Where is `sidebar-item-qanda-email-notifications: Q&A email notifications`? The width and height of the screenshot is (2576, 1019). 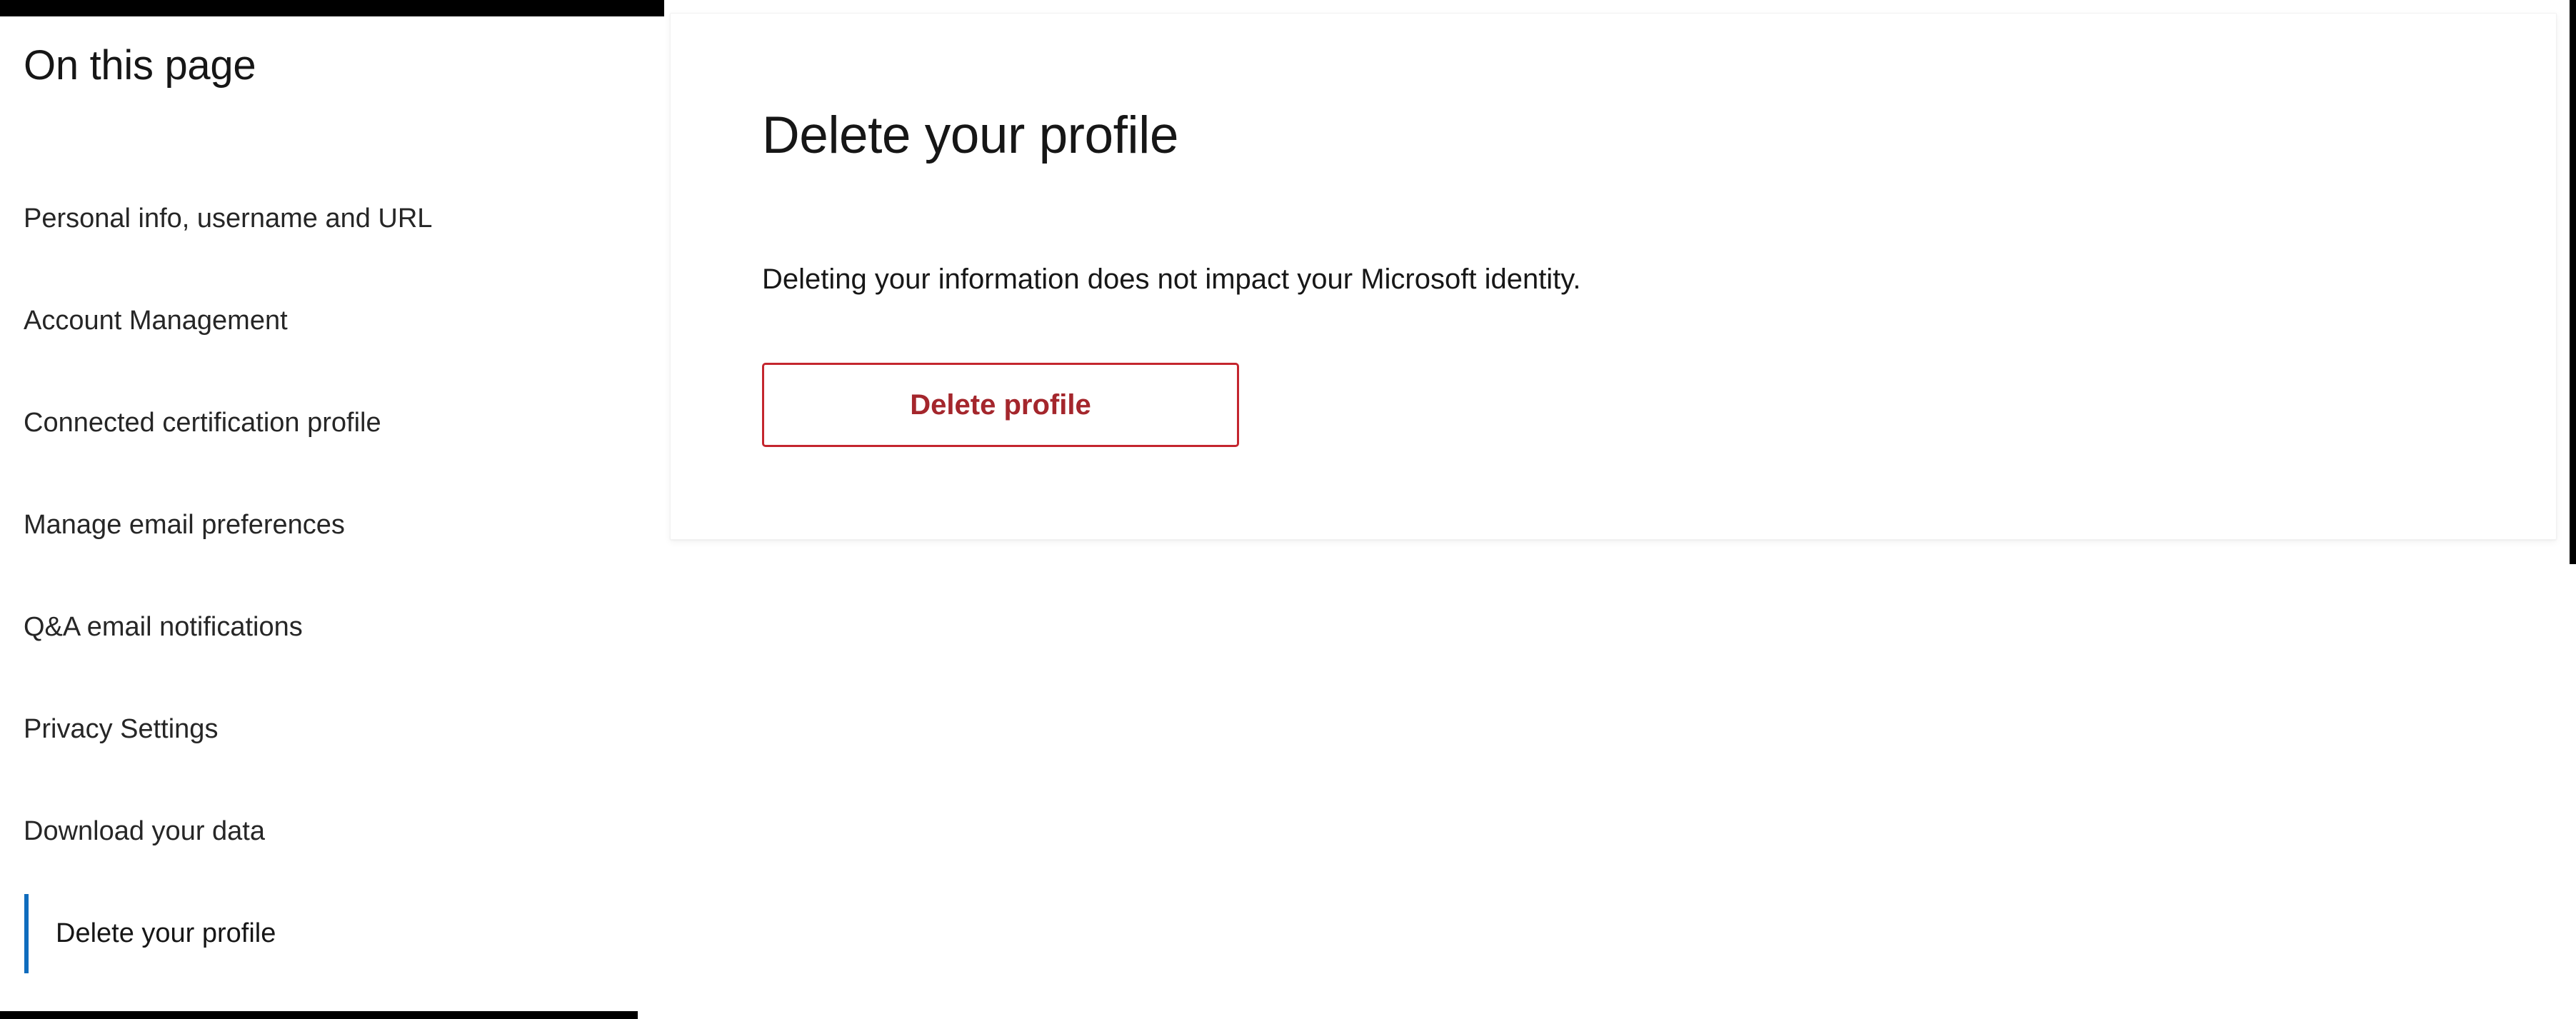 sidebar-item-qanda-email-notifications: Q&A email notifications is located at coordinates (335, 627).